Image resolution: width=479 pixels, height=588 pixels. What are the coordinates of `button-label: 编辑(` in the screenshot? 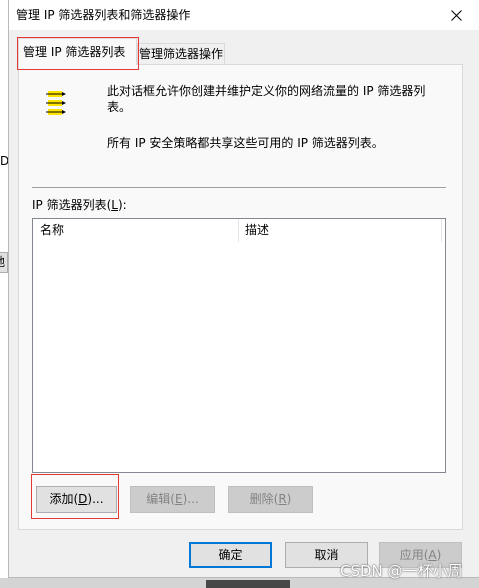 It's located at (160, 499).